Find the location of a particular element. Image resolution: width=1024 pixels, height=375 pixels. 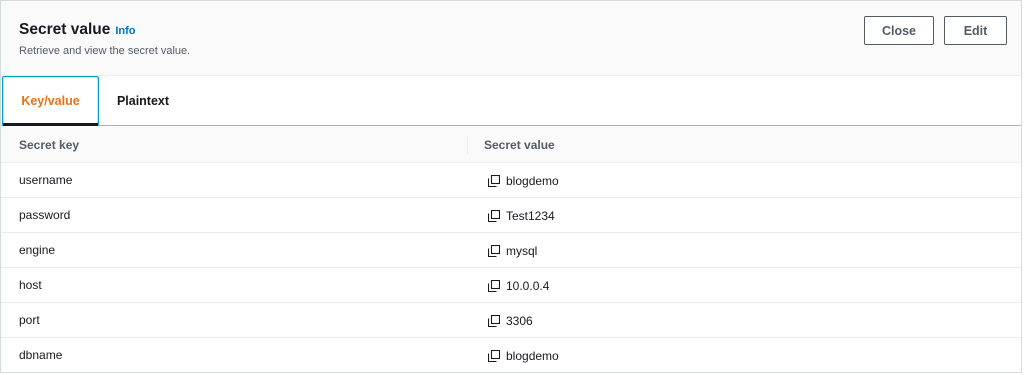

secret-value-text: mysql is located at coordinates (522, 250).